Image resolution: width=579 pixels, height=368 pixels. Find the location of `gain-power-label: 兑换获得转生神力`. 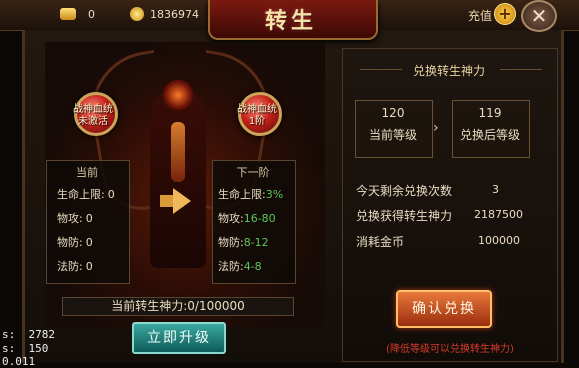

gain-power-label: 兑换获得转生神力 is located at coordinates (404, 216).